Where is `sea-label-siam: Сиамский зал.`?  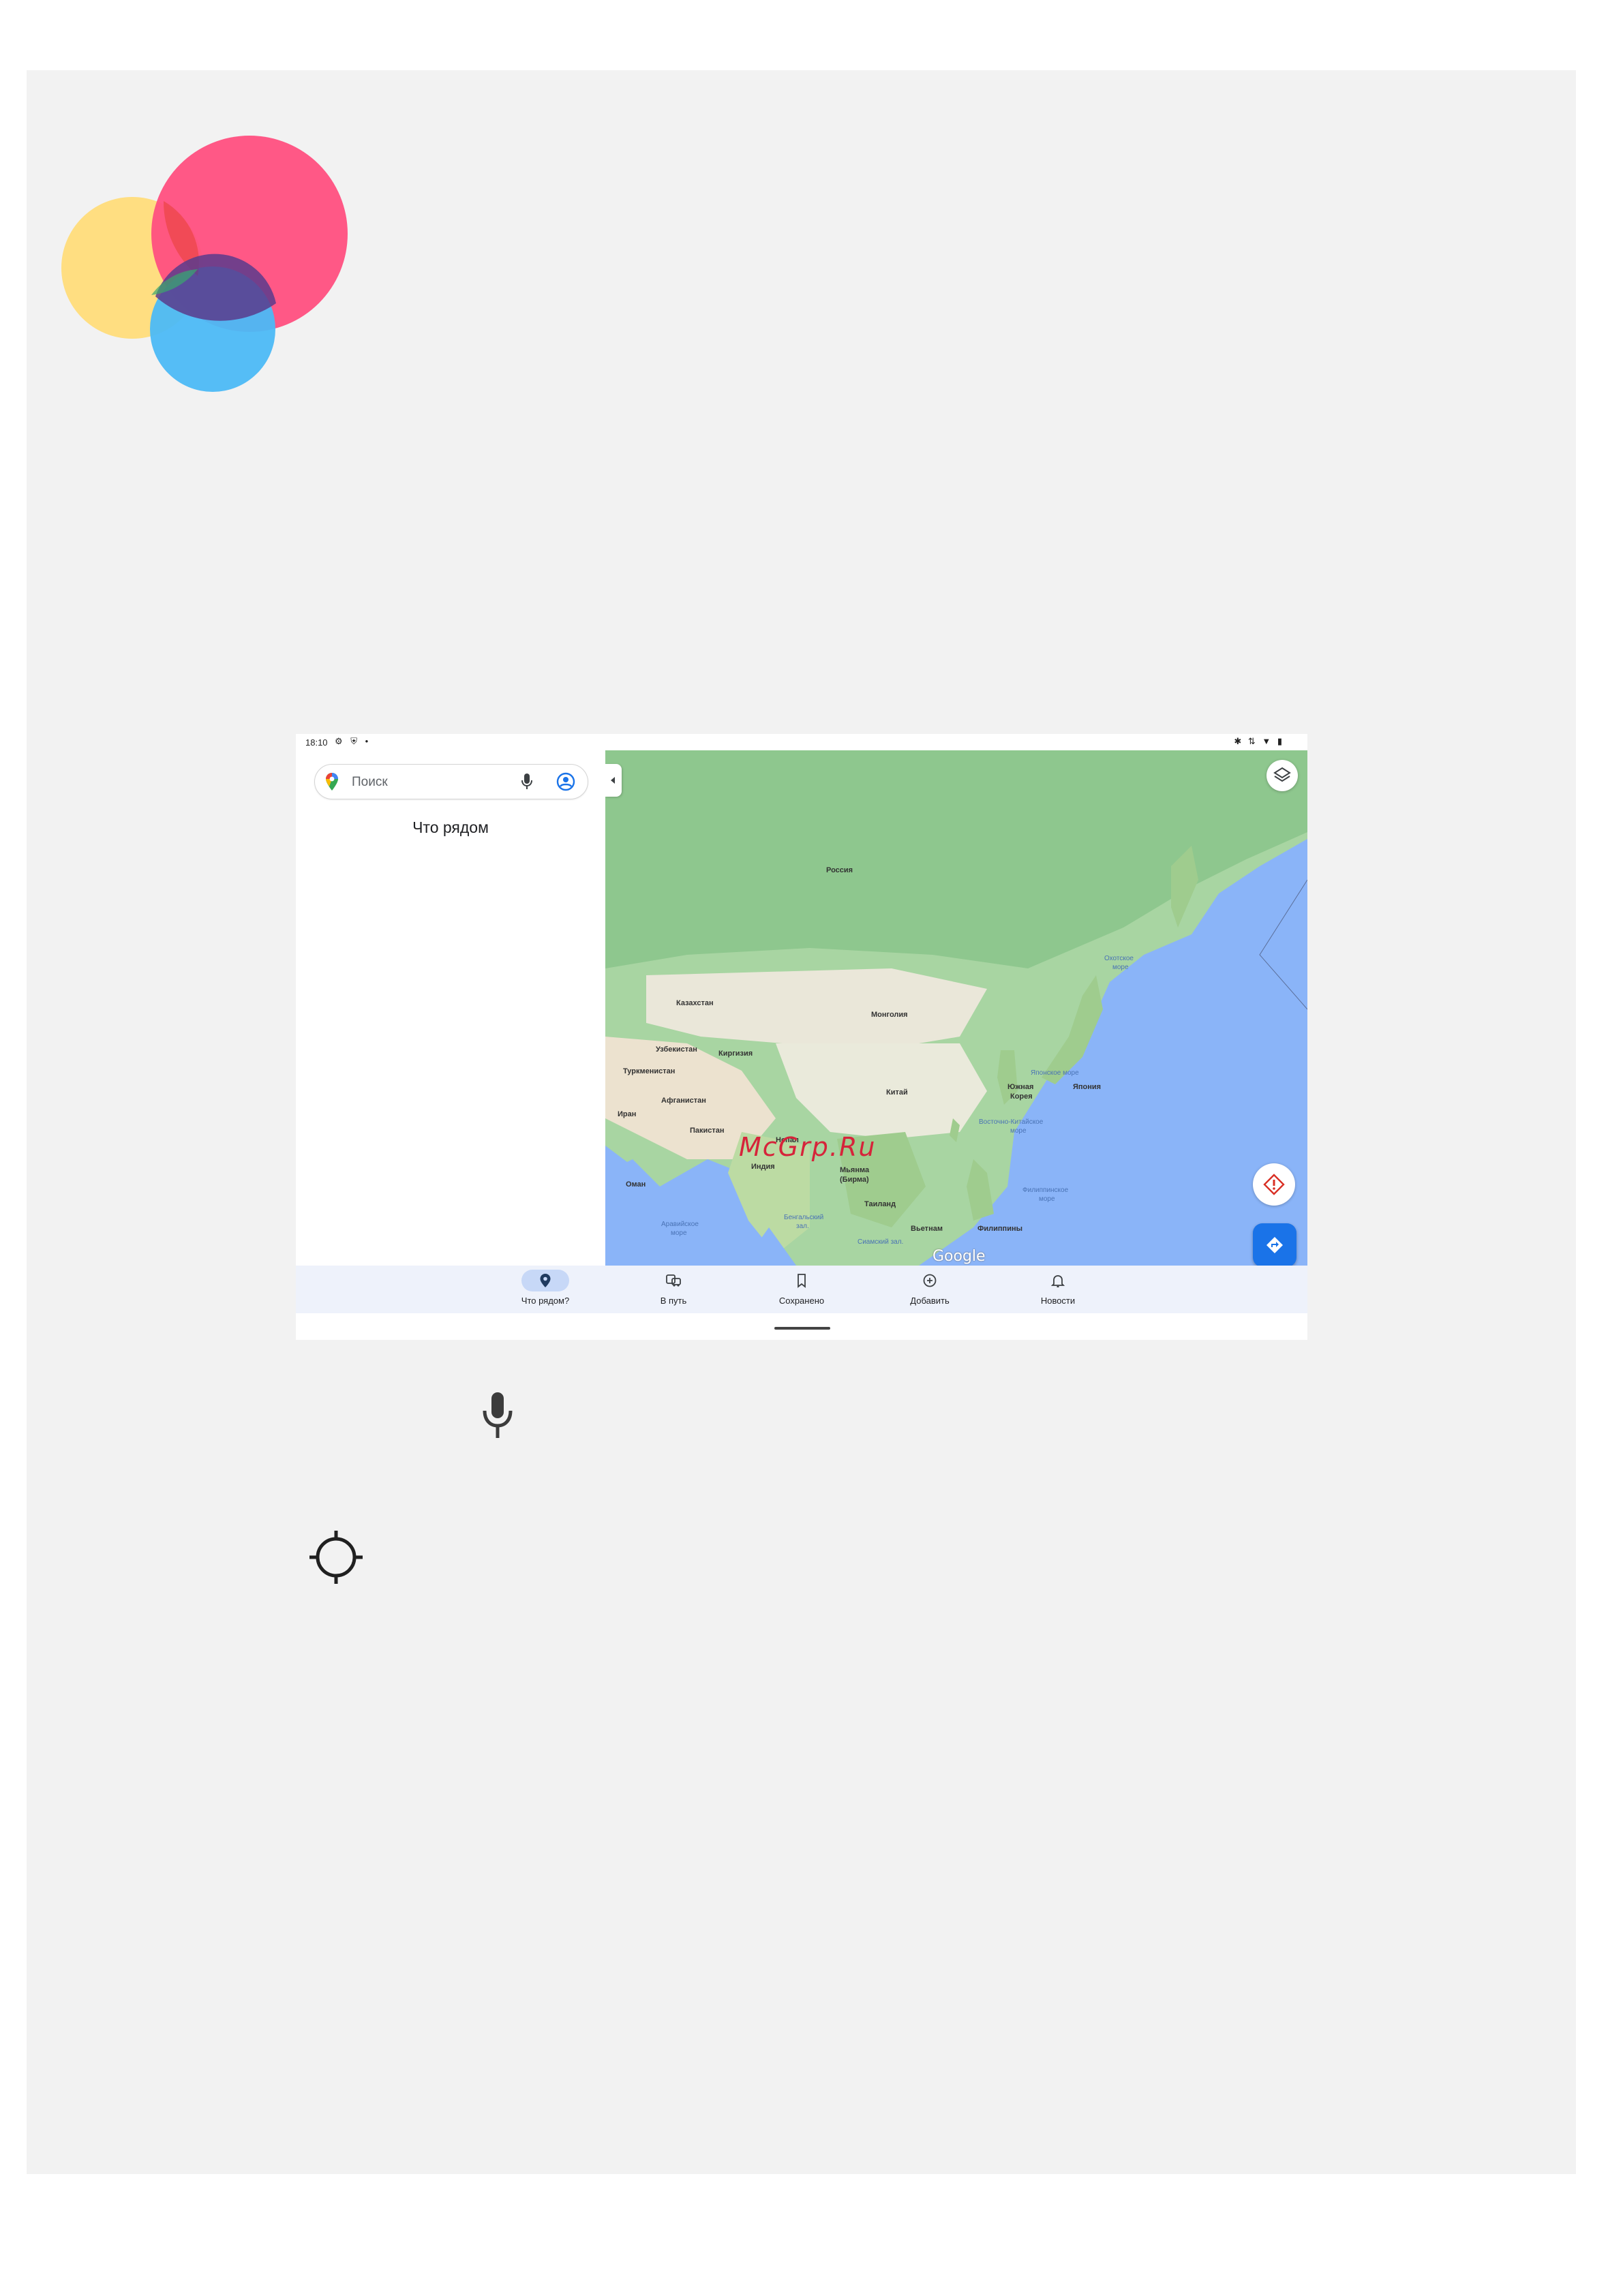 sea-label-siam: Сиамский зал. is located at coordinates (881, 1242).